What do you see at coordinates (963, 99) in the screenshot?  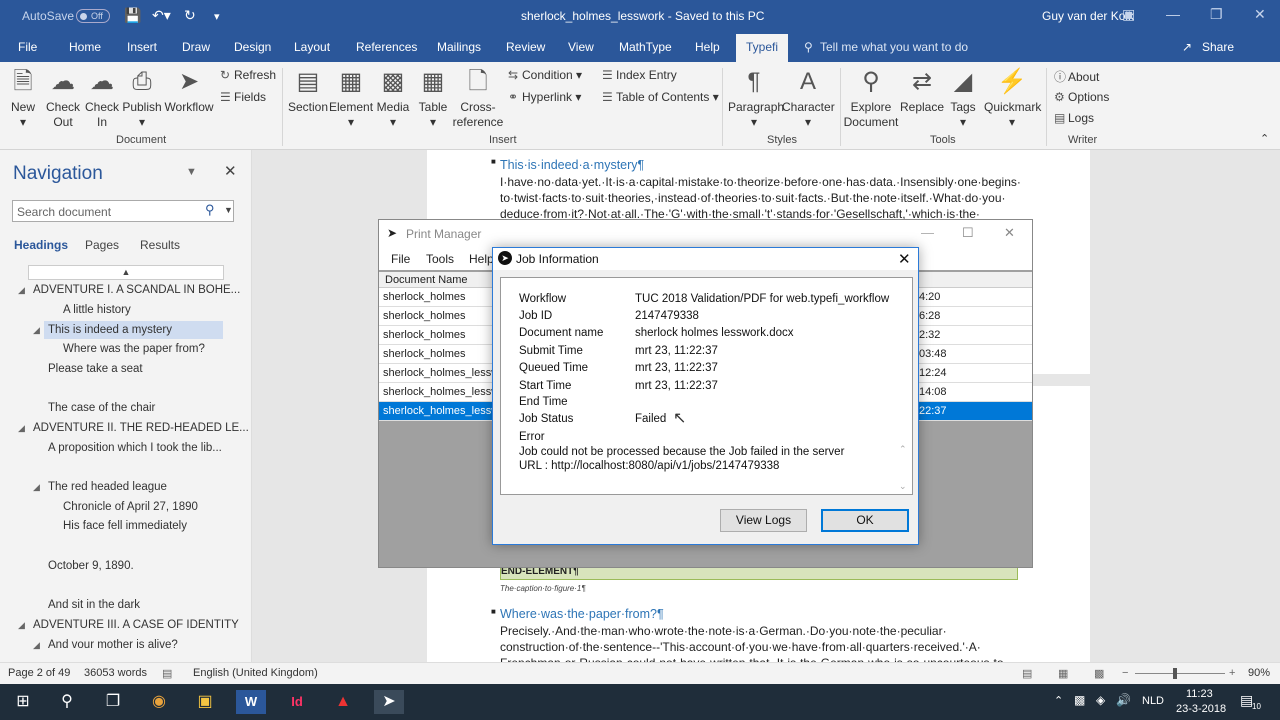 I see `tags-button: ◢ Tags ▾` at bounding box center [963, 99].